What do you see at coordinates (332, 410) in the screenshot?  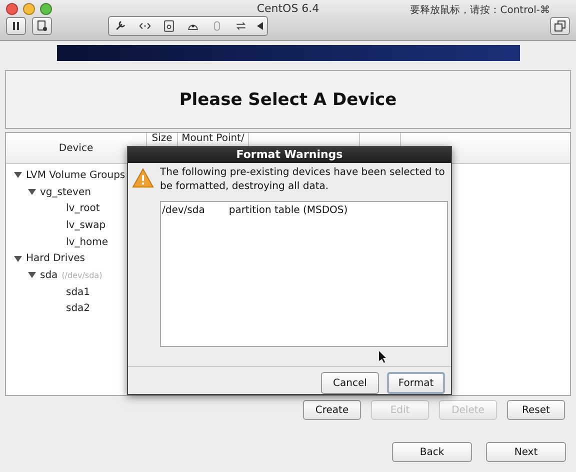 I see `action-button: Create` at bounding box center [332, 410].